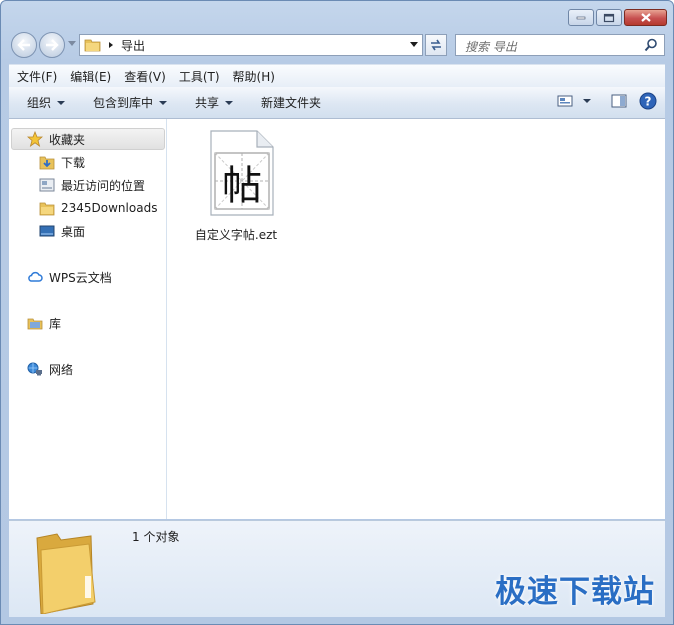 The image size is (674, 625). Describe the element at coordinates (47, 231) in the screenshot. I see `desktop-icon` at that location.